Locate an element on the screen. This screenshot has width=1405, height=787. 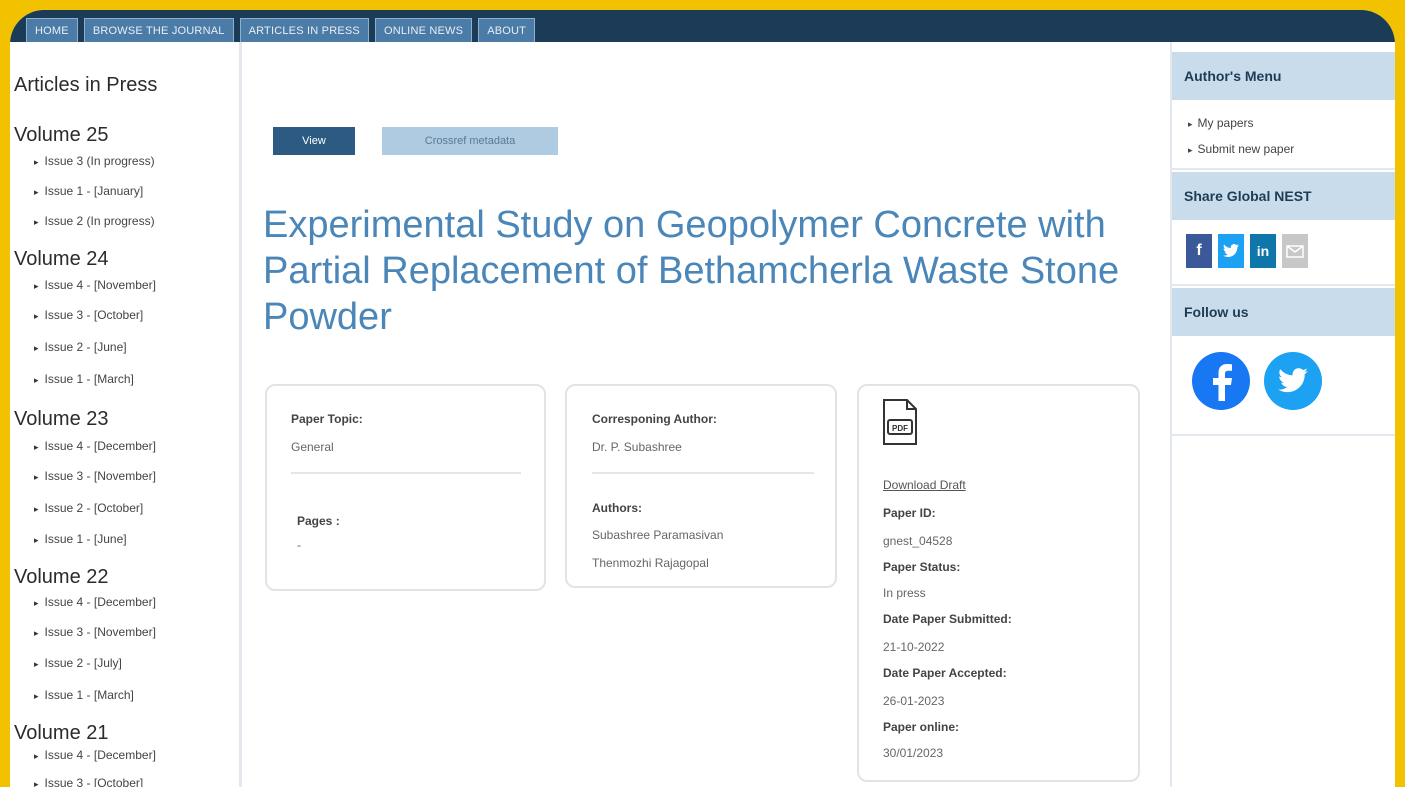
paper-id-value: gnest_04528 is located at coordinates (918, 541).